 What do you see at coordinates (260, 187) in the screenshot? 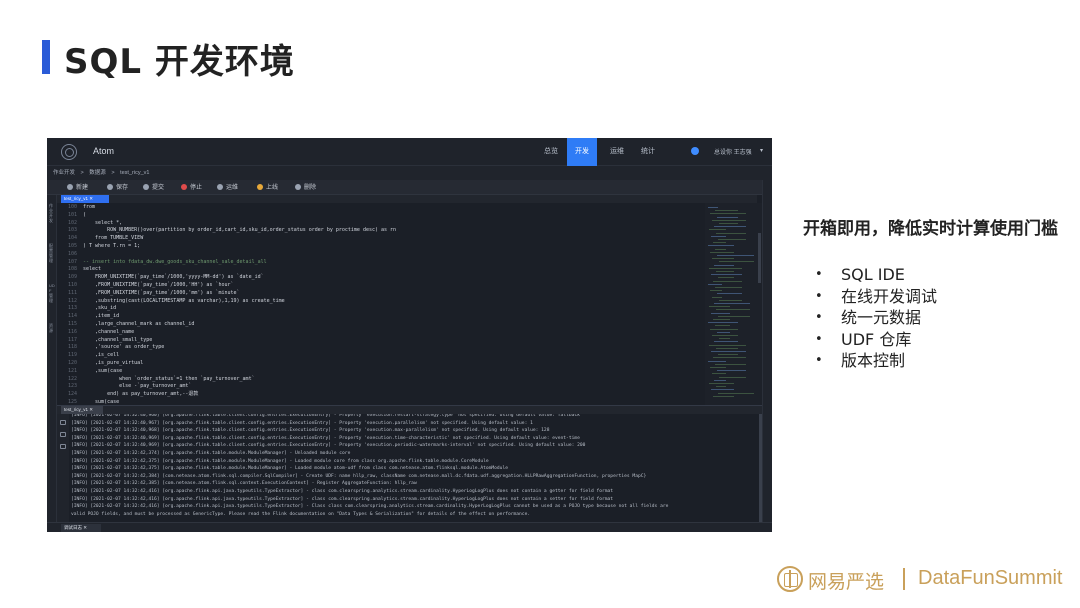
I see `cloud-upload-icon` at bounding box center [260, 187].